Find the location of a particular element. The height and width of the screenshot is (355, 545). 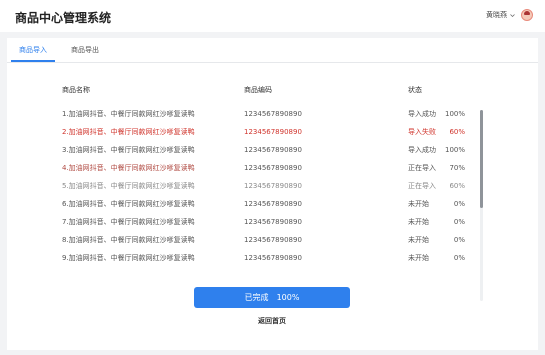

back-to-home-link: 返回首页 is located at coordinates (272, 321).